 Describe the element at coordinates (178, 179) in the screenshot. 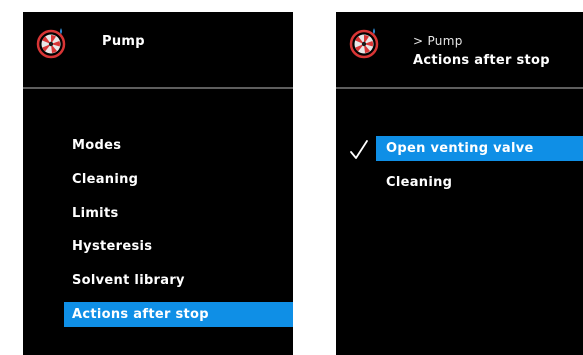

I see `menu-item-cleaning: Cleaning` at that location.